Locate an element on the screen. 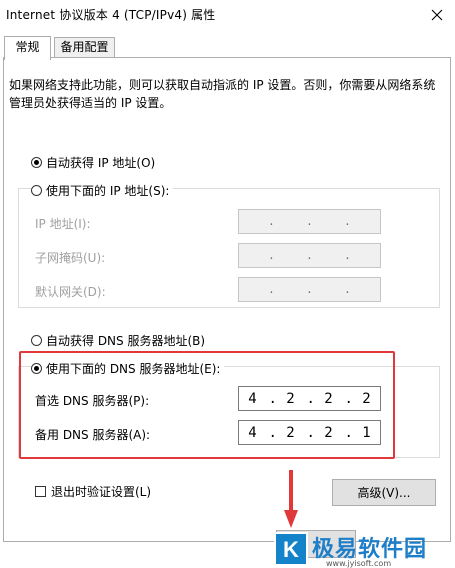 This screenshot has width=455, height=568. auto-dns-label: 自动获得 DNS 服务器地址(B) is located at coordinates (126, 341).